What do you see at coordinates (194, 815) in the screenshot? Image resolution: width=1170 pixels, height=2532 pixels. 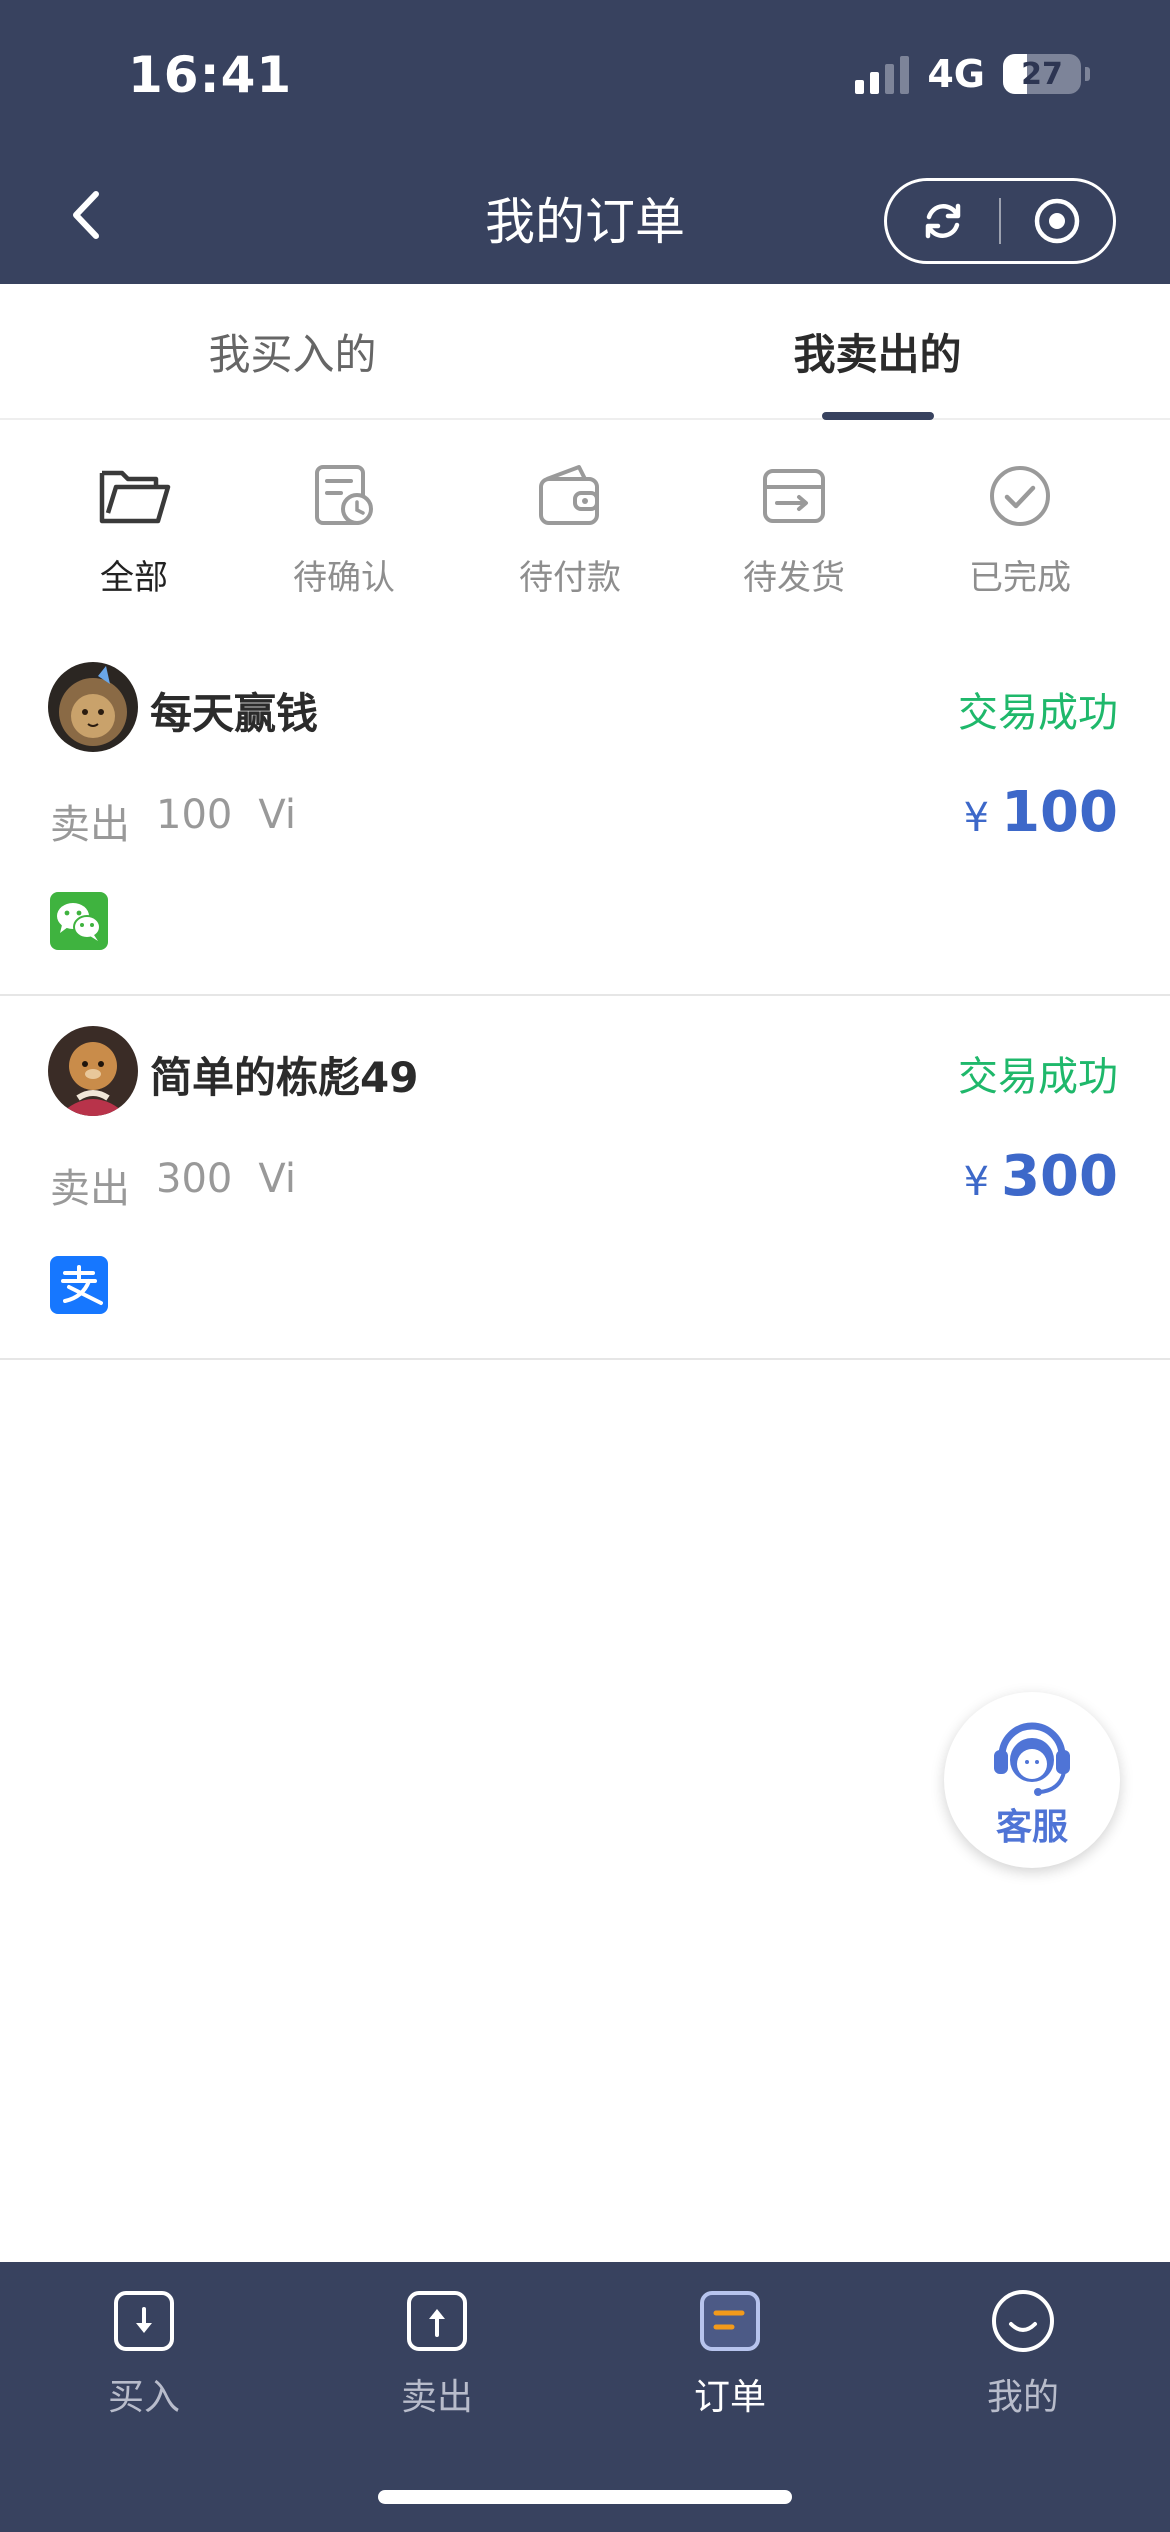 I see `sell-quantity: 100` at bounding box center [194, 815].